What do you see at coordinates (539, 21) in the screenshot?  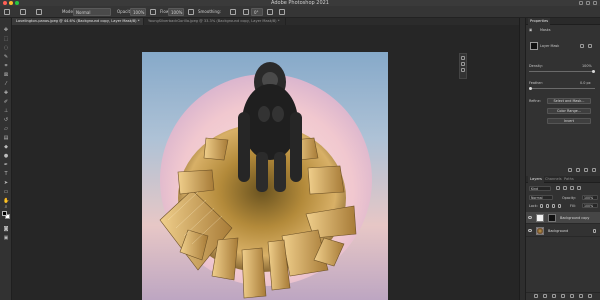 I see `tab-properties: Properties` at bounding box center [539, 21].